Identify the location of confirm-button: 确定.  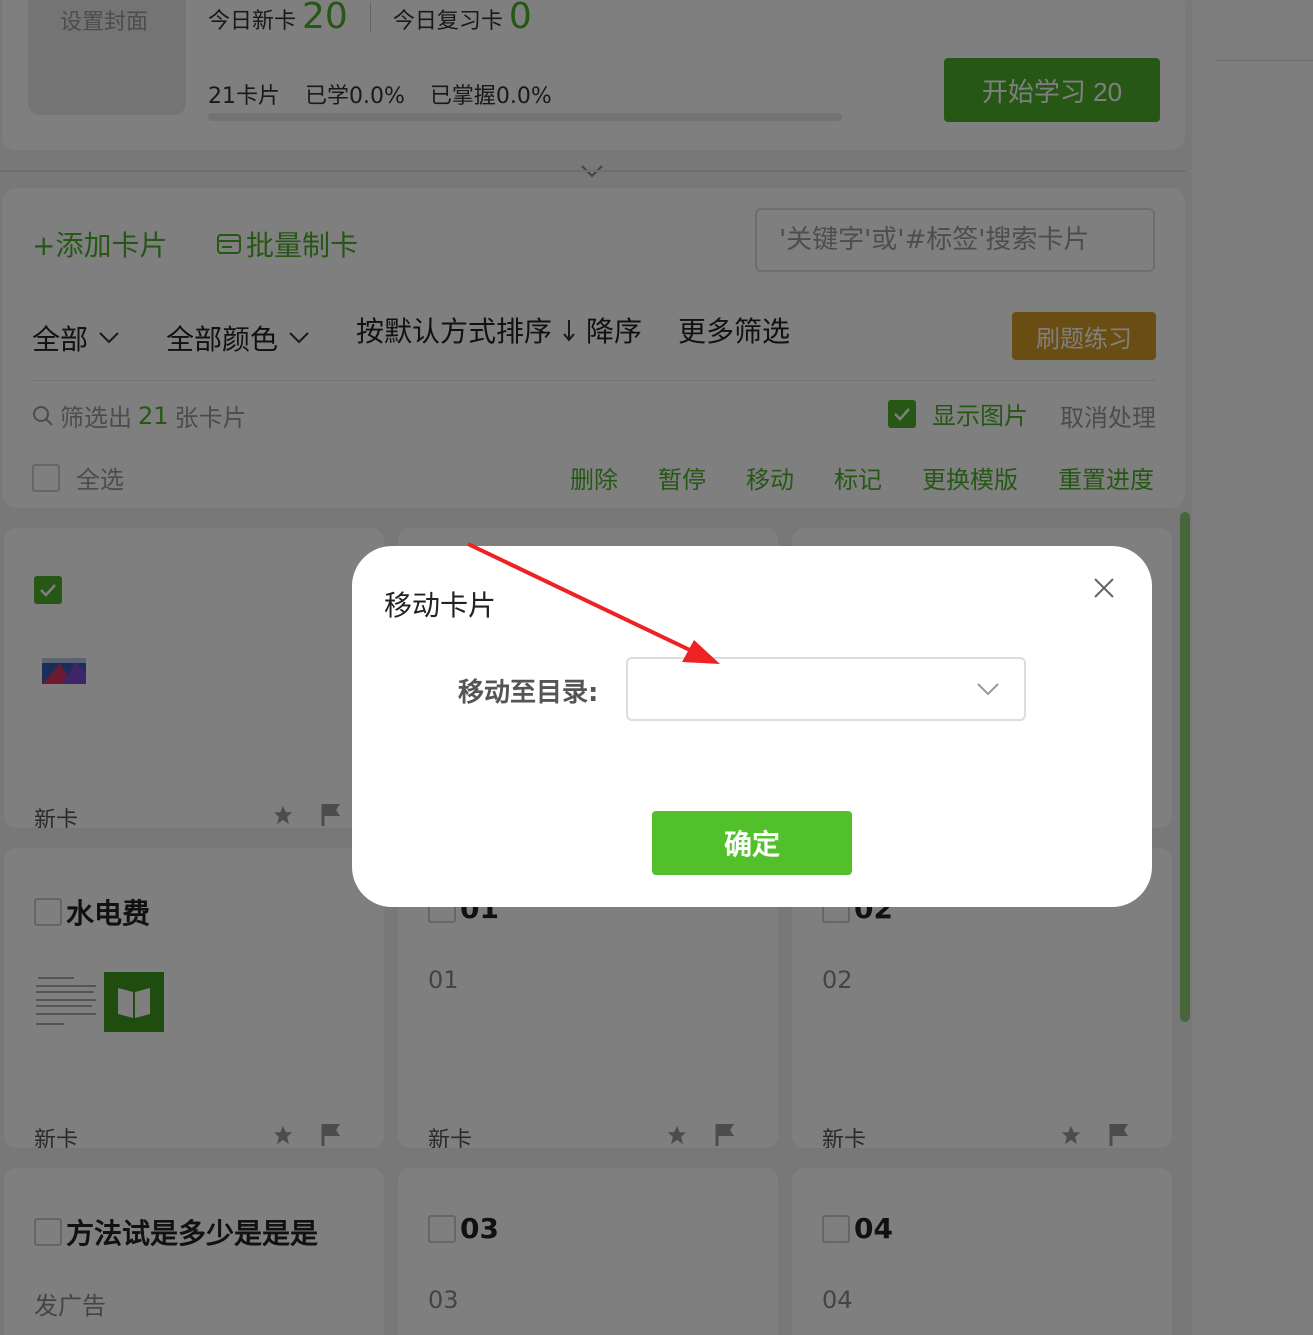
(752, 843).